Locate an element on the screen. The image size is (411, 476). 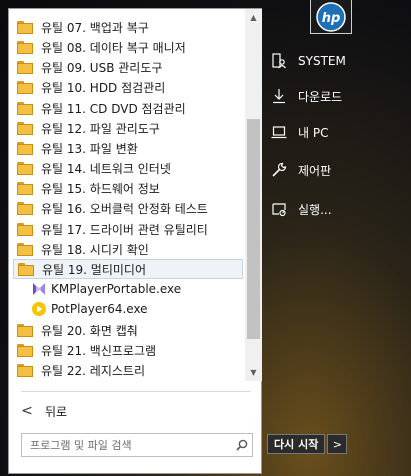
program-item-label: 유틸 22. 레지스트리 is located at coordinates (93, 370).